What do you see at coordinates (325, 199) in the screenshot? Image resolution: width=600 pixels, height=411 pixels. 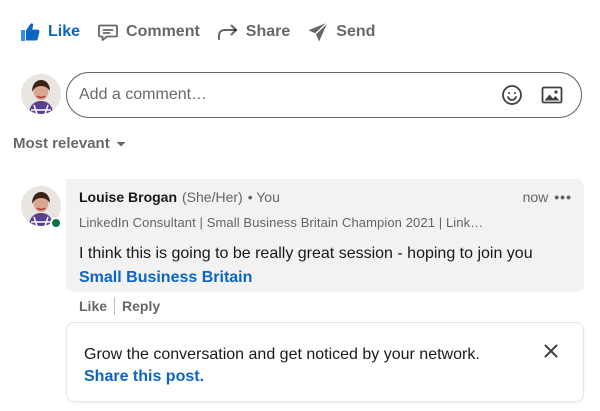 I see `comment-header: Louise Brogan (She/Her) • You now •••` at bounding box center [325, 199].